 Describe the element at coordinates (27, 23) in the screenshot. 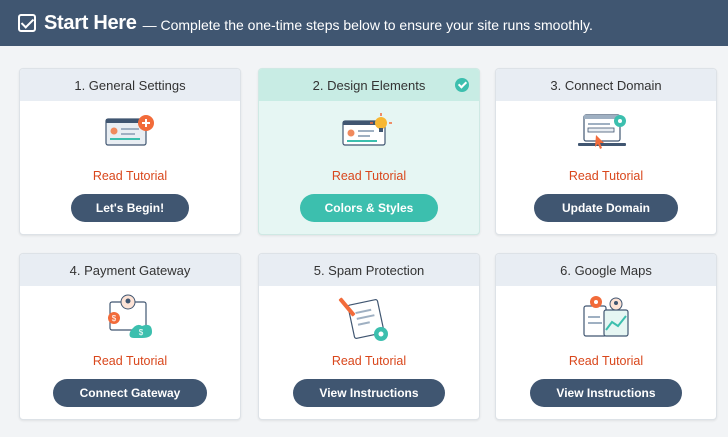

I see `checkbox-icon` at that location.